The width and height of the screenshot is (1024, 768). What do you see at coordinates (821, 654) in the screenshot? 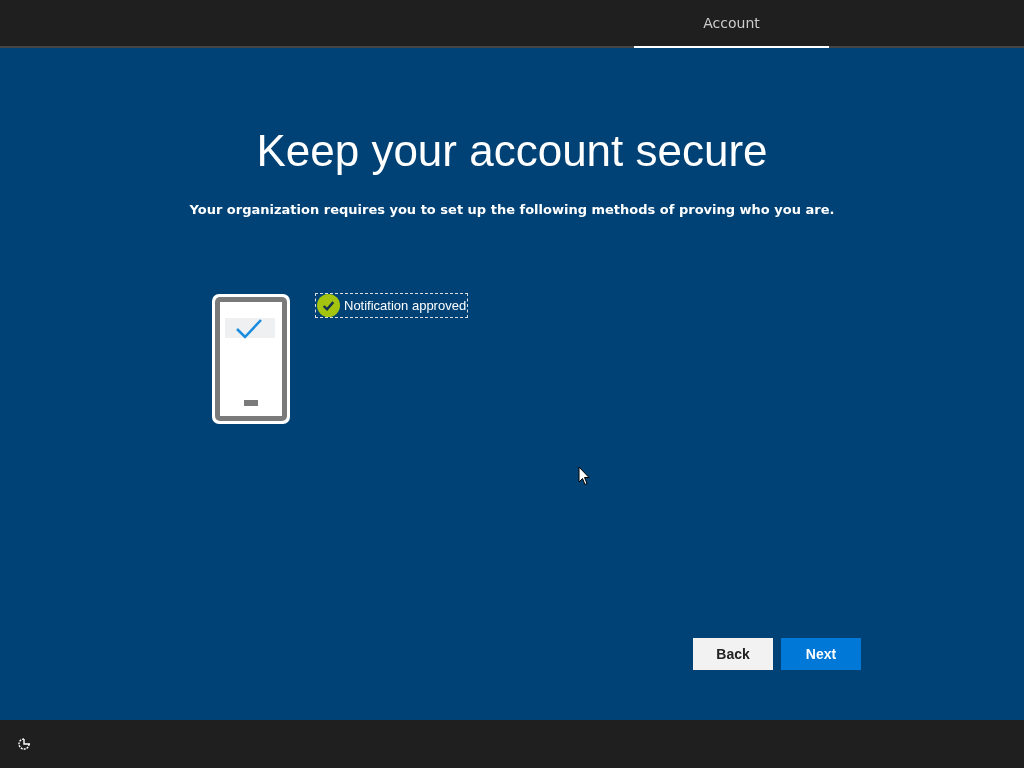
I see `next-button: Next` at bounding box center [821, 654].